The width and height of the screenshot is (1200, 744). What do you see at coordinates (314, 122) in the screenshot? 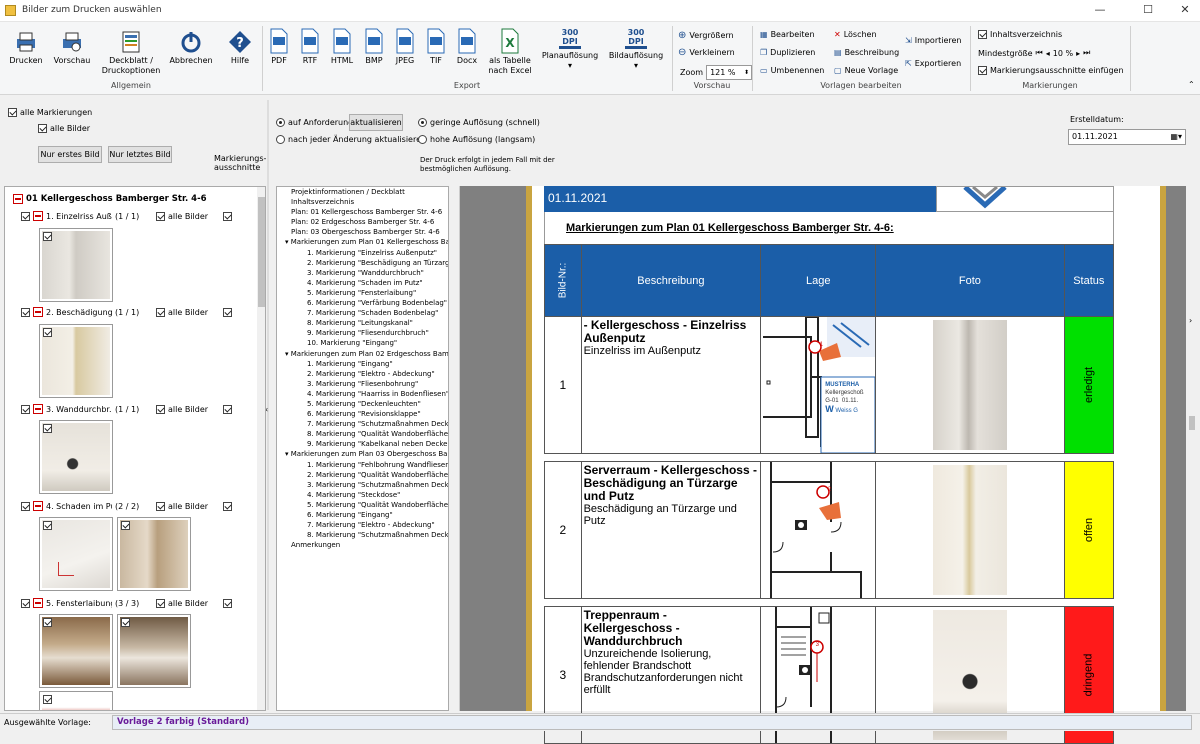
I see `auf-anforderung-radio: auf Anforderung` at bounding box center [314, 122].